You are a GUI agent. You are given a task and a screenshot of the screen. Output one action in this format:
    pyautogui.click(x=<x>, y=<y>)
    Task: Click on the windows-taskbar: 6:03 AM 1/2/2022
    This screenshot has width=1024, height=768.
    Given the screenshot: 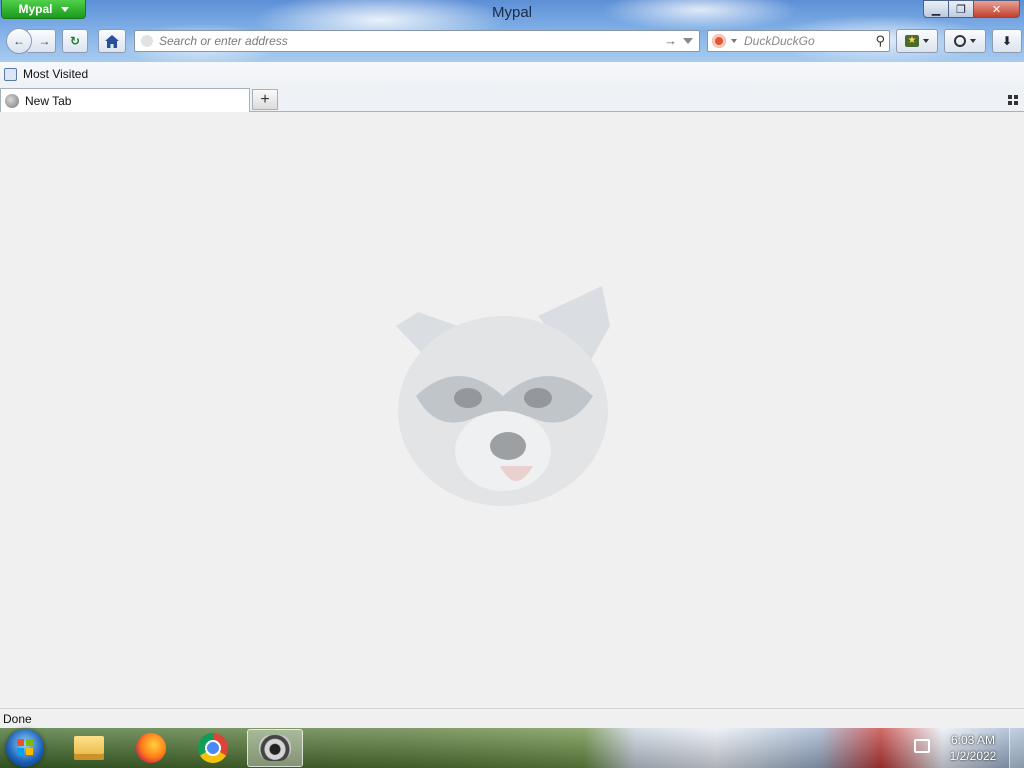 What is the action you would take?
    pyautogui.click(x=512, y=748)
    